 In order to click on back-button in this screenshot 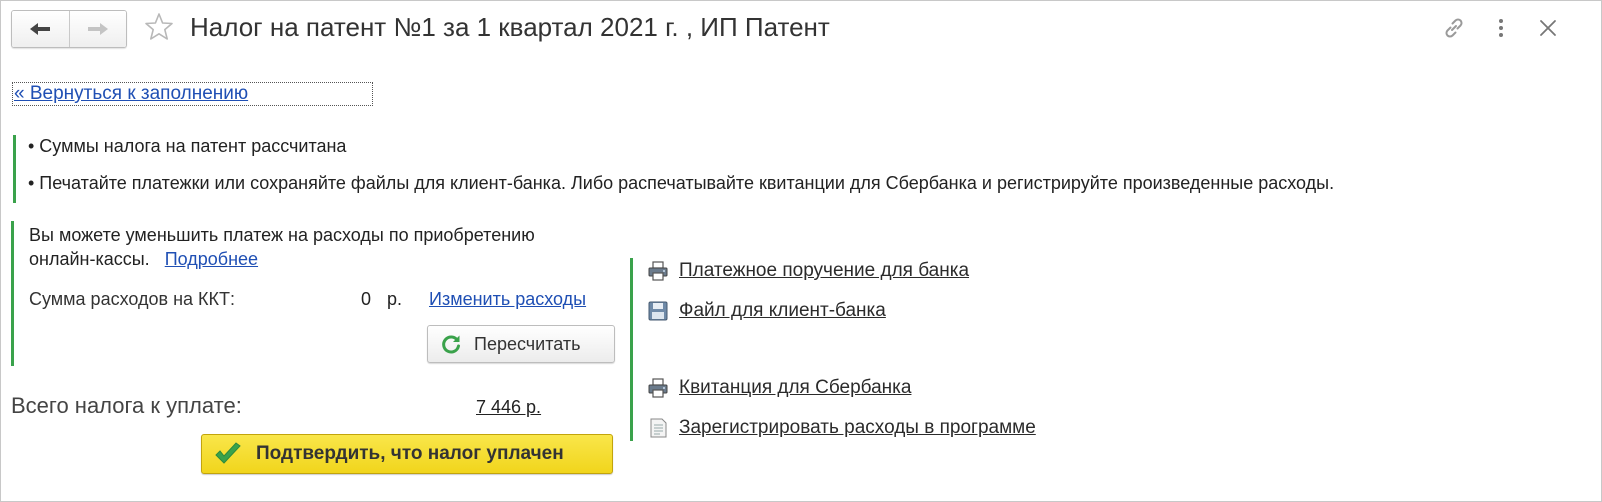, I will do `click(40, 29)`.